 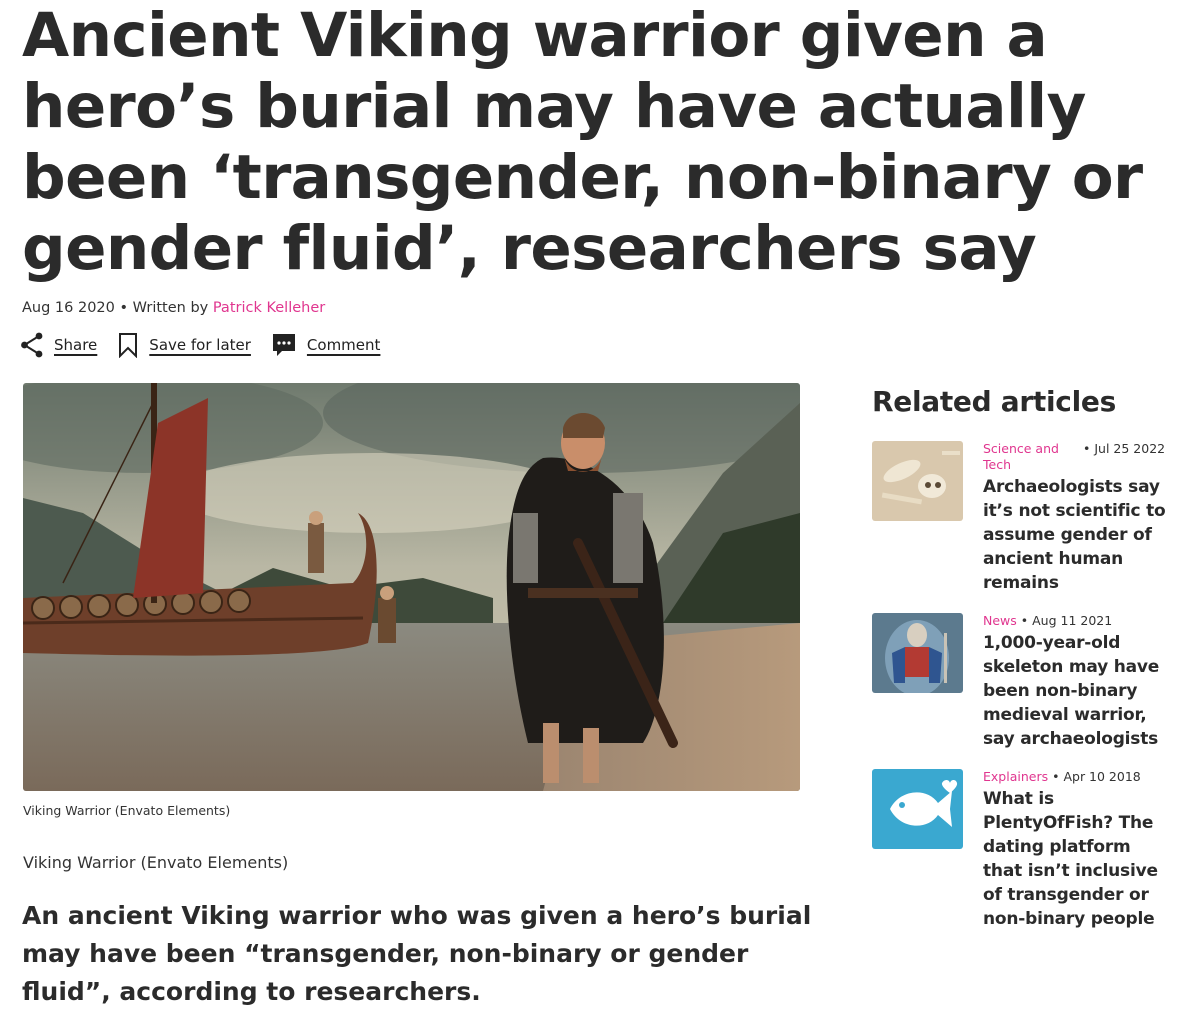 I want to click on share-button: Share, so click(x=58, y=345).